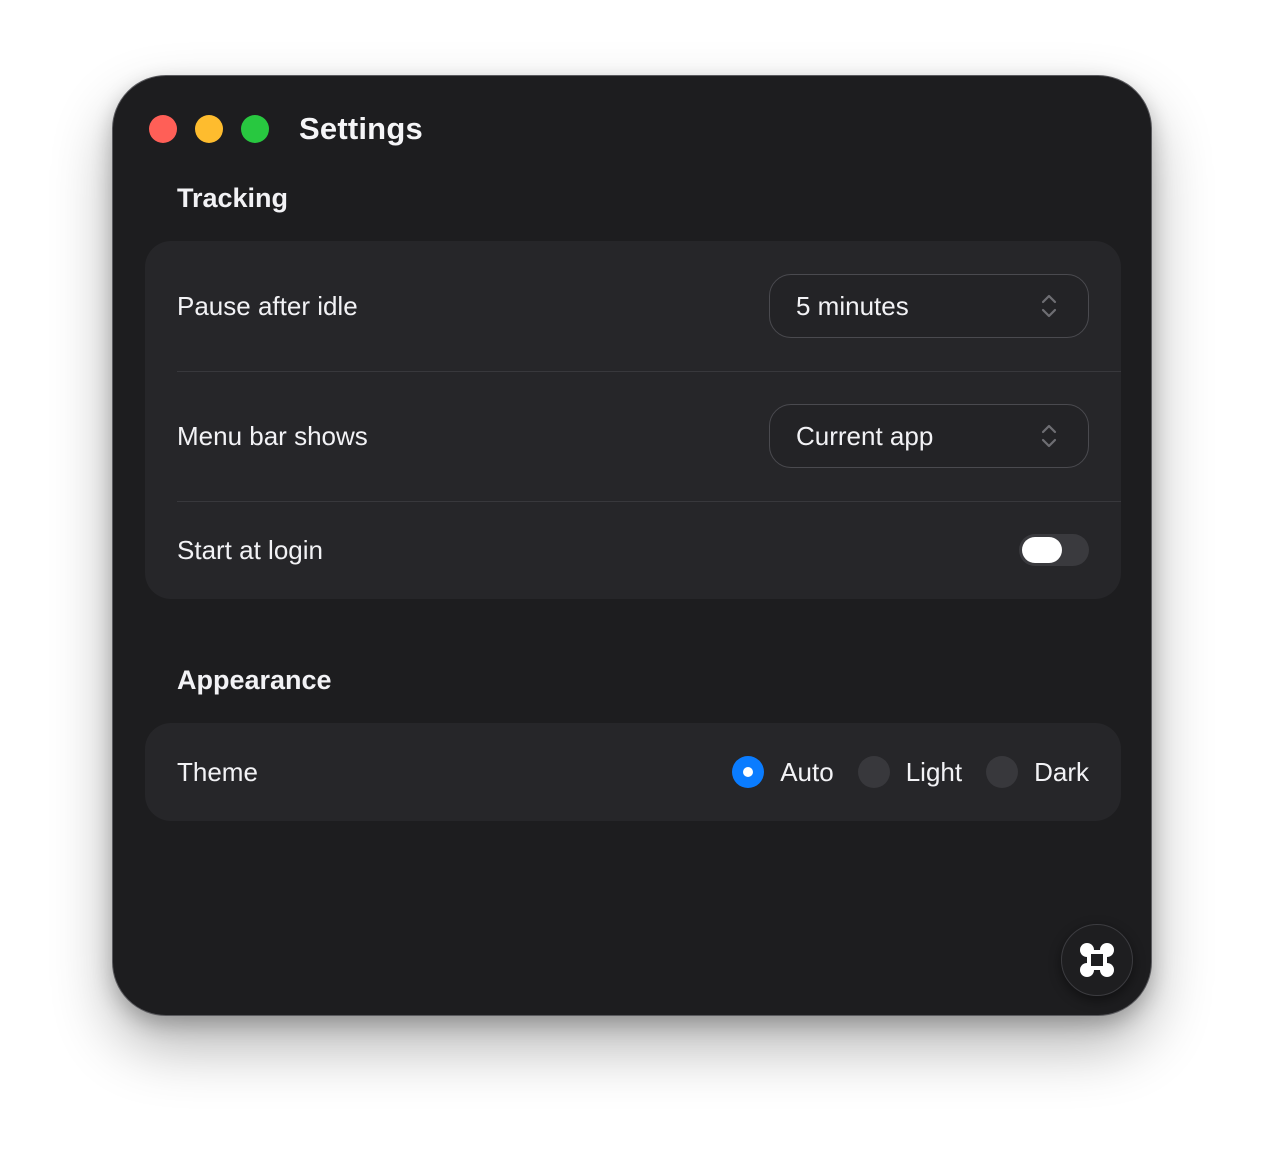 This screenshot has width=1264, height=1164. Describe the element at coordinates (272, 435) in the screenshot. I see `menu-bar-shows-label: Menu bar shows` at that location.